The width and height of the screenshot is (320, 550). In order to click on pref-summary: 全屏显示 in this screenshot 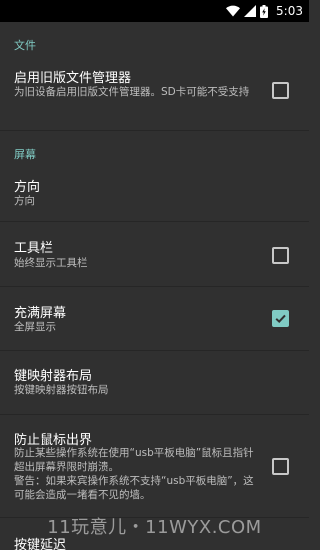, I will do `click(35, 327)`.